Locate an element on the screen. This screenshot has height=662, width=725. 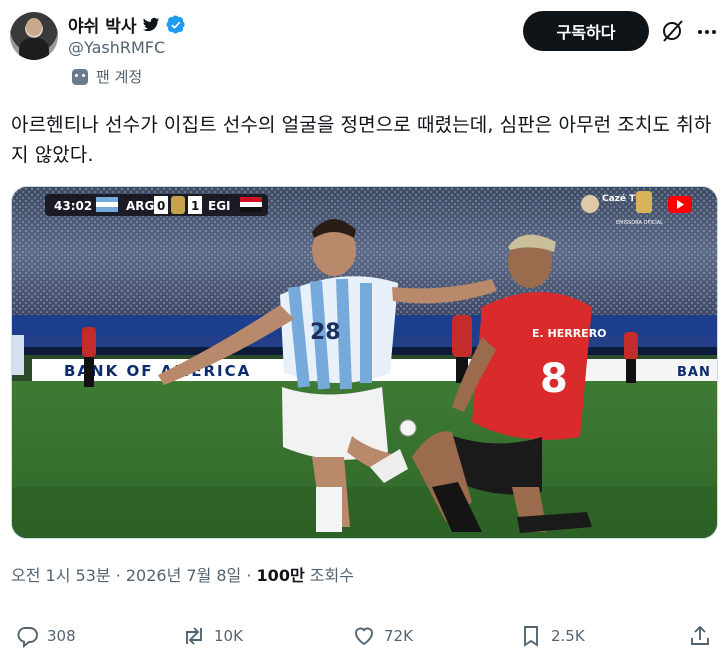
tweet-meta: 오전 1시 53분 · 2026년 7월 8일 · 100만 조회수 is located at coordinates (182, 574).